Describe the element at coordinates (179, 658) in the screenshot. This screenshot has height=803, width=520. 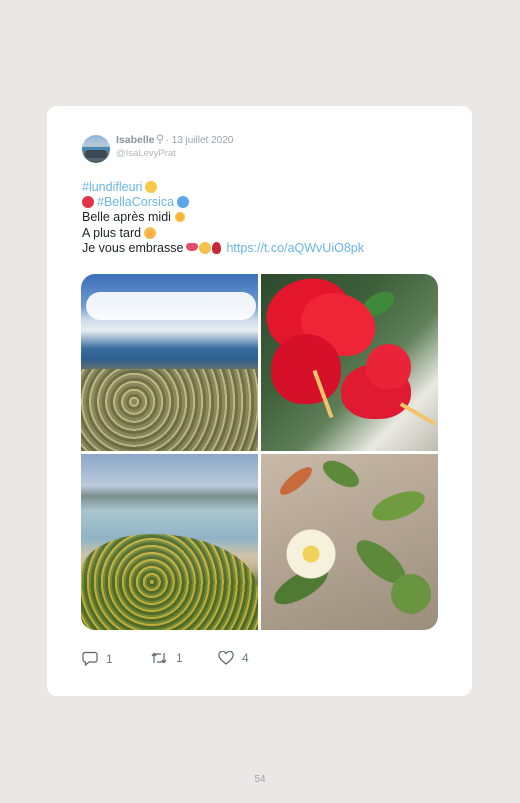
I see `retweet-count: 1` at that location.